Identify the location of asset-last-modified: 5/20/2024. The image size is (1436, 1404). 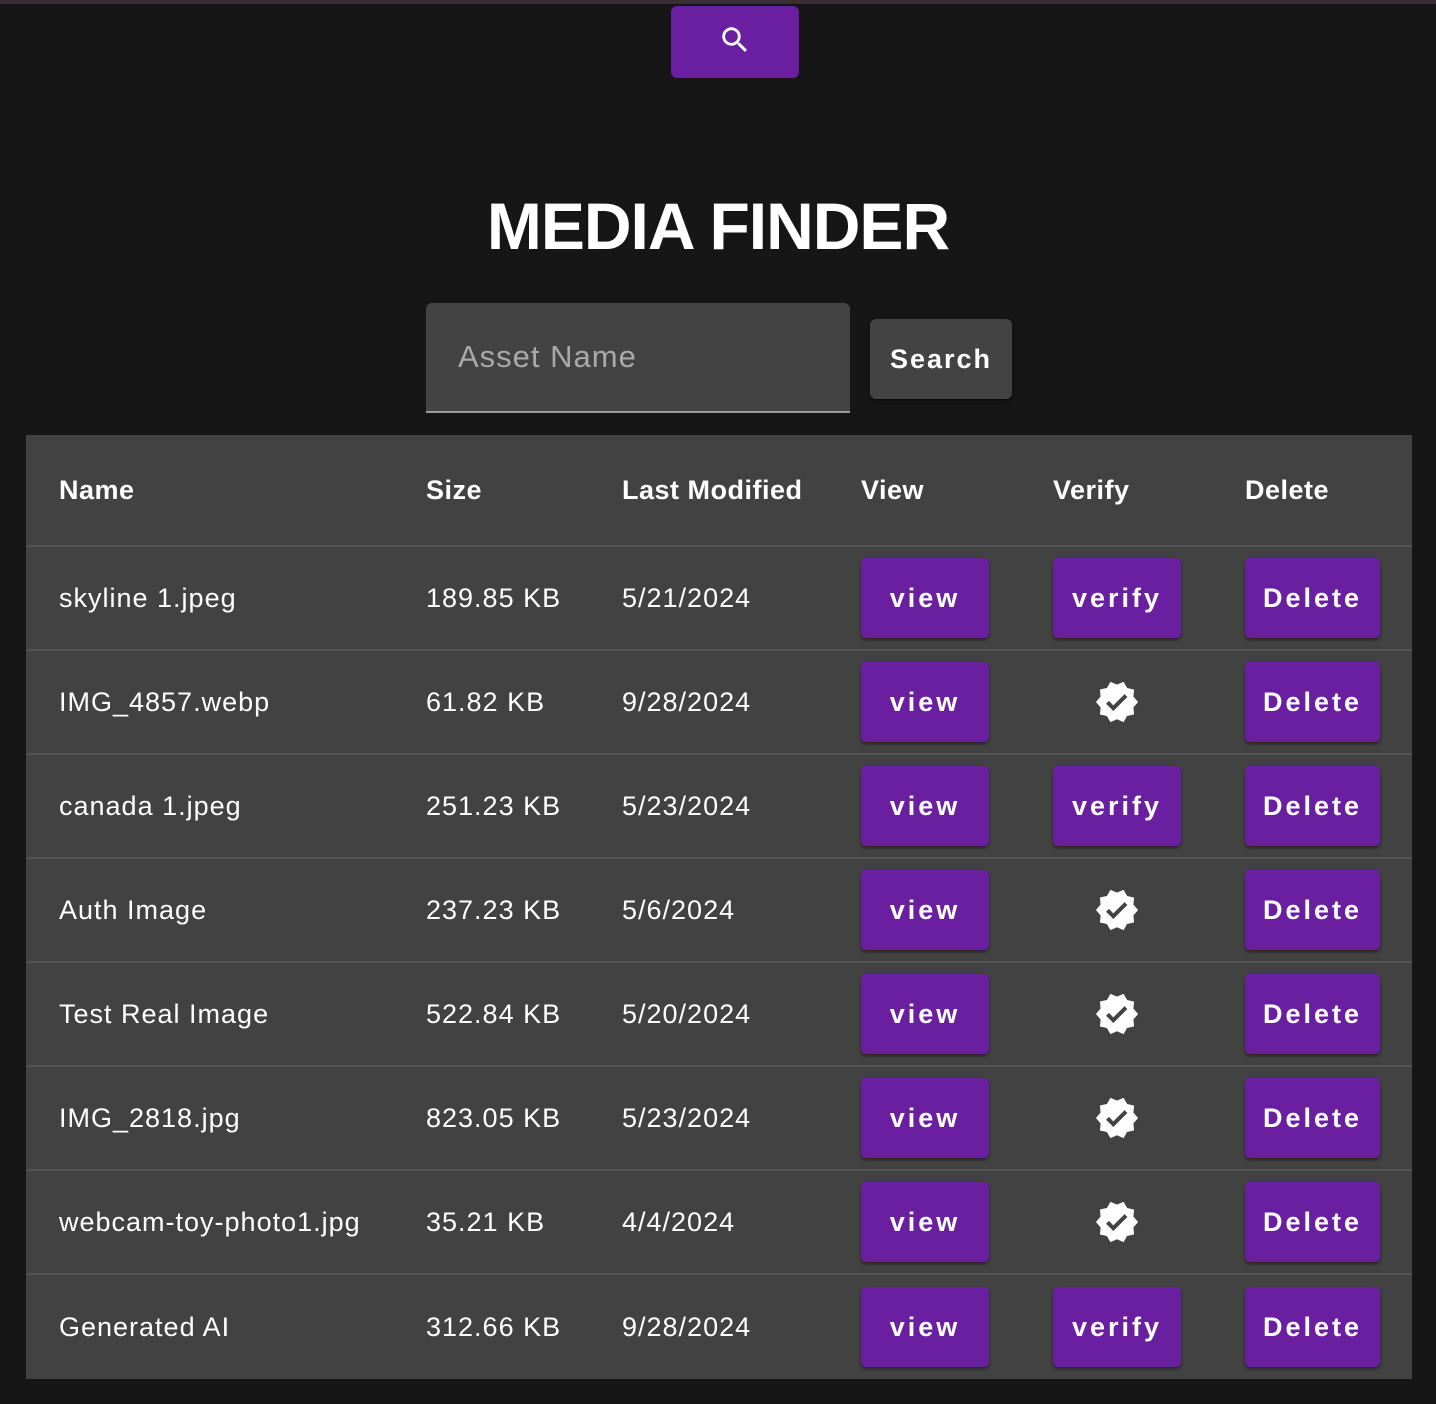
(687, 1013).